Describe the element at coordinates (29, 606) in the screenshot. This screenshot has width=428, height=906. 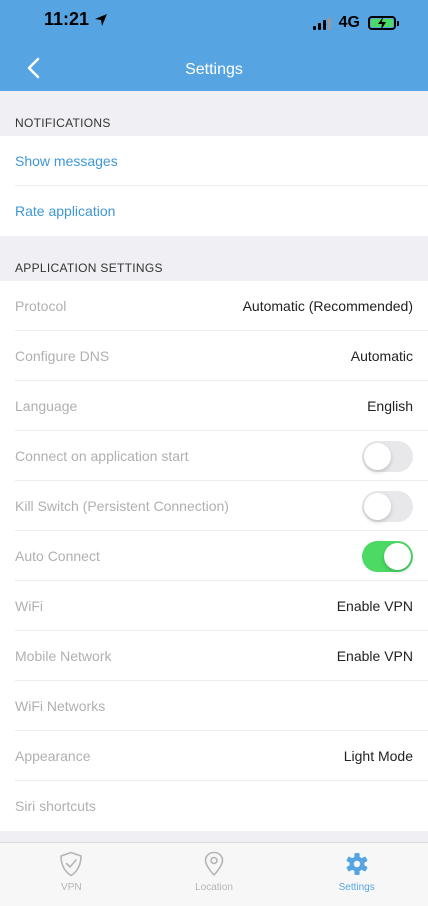
I see `wifi-label: WiFi` at that location.